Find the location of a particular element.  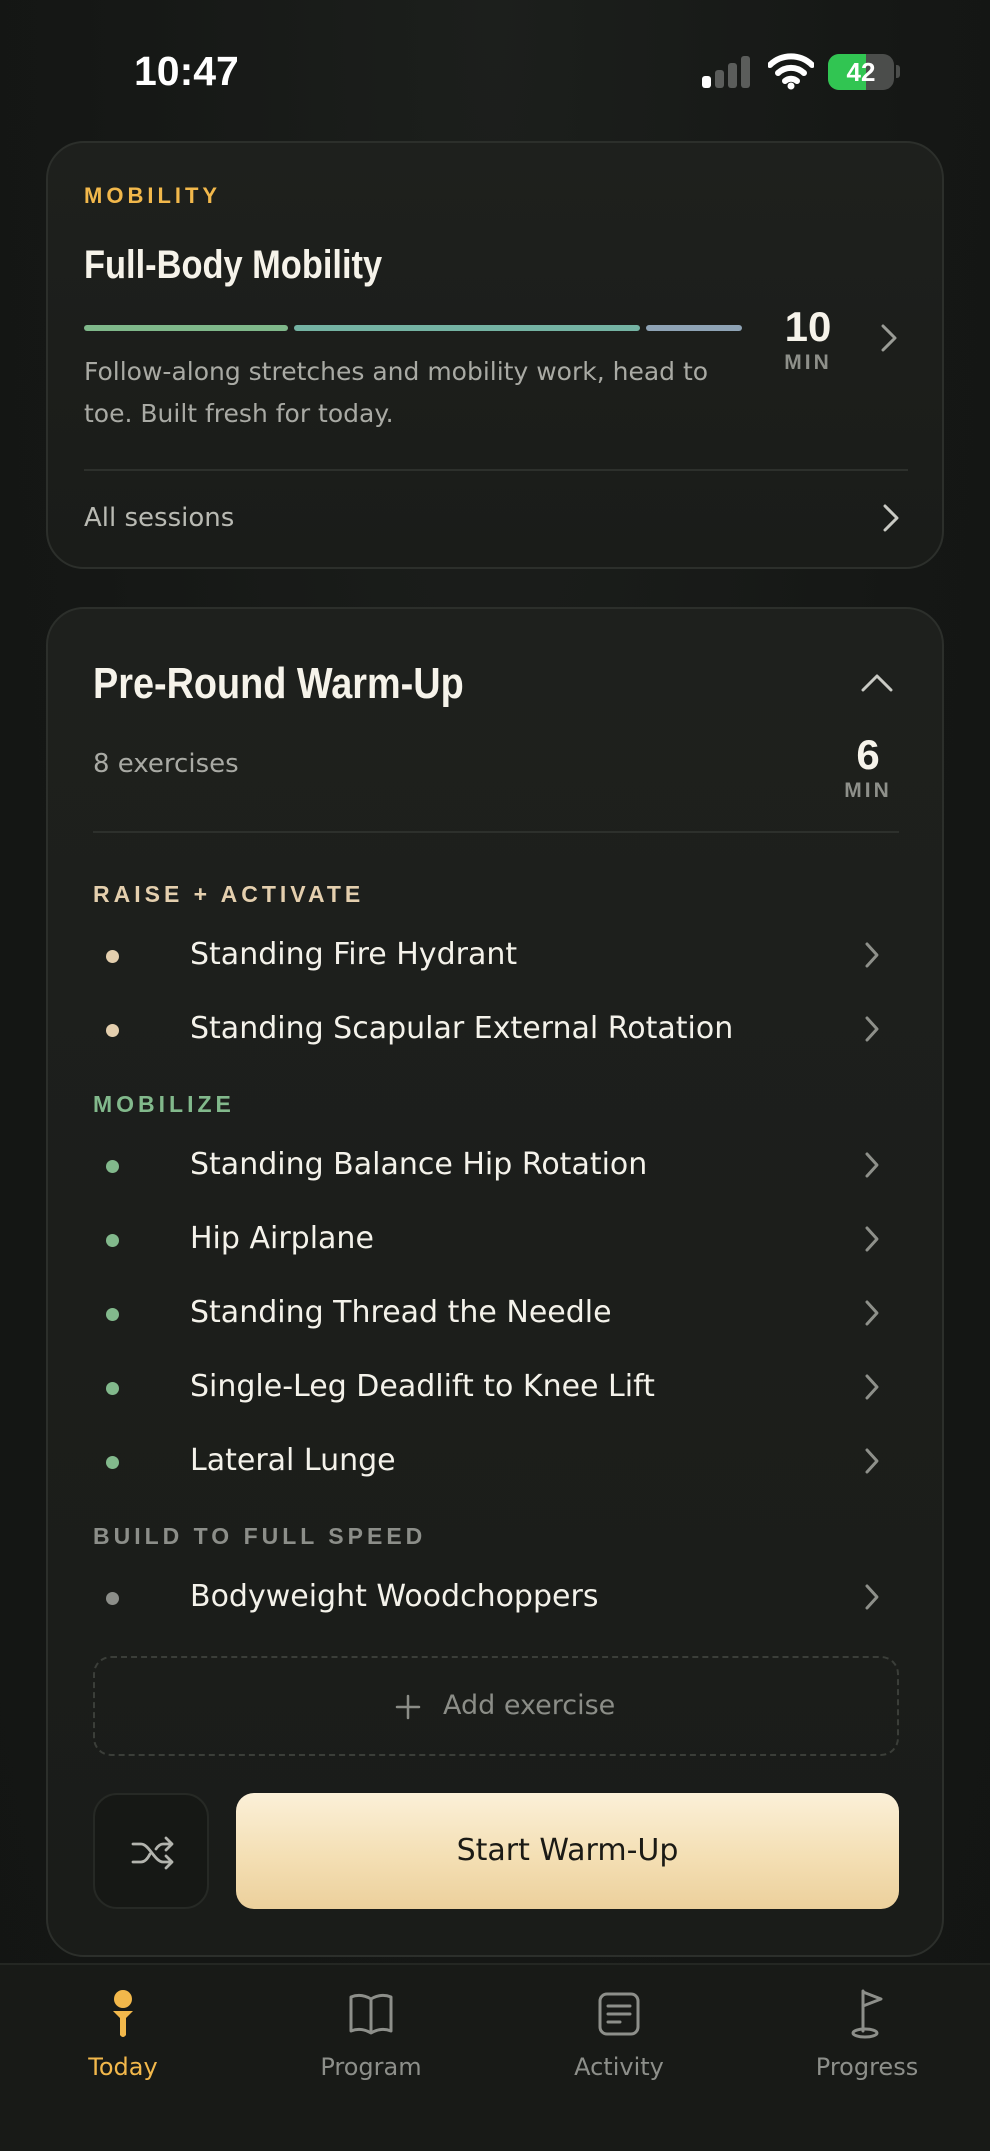

exercise-name: Bodyweight Woodchoppers is located at coordinates (394, 1596).